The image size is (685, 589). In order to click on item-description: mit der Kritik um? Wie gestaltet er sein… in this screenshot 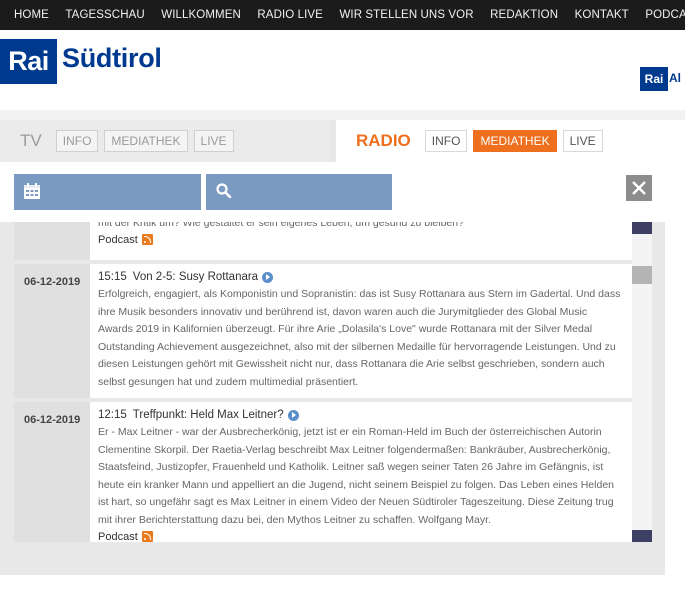, I will do `click(281, 225)`.